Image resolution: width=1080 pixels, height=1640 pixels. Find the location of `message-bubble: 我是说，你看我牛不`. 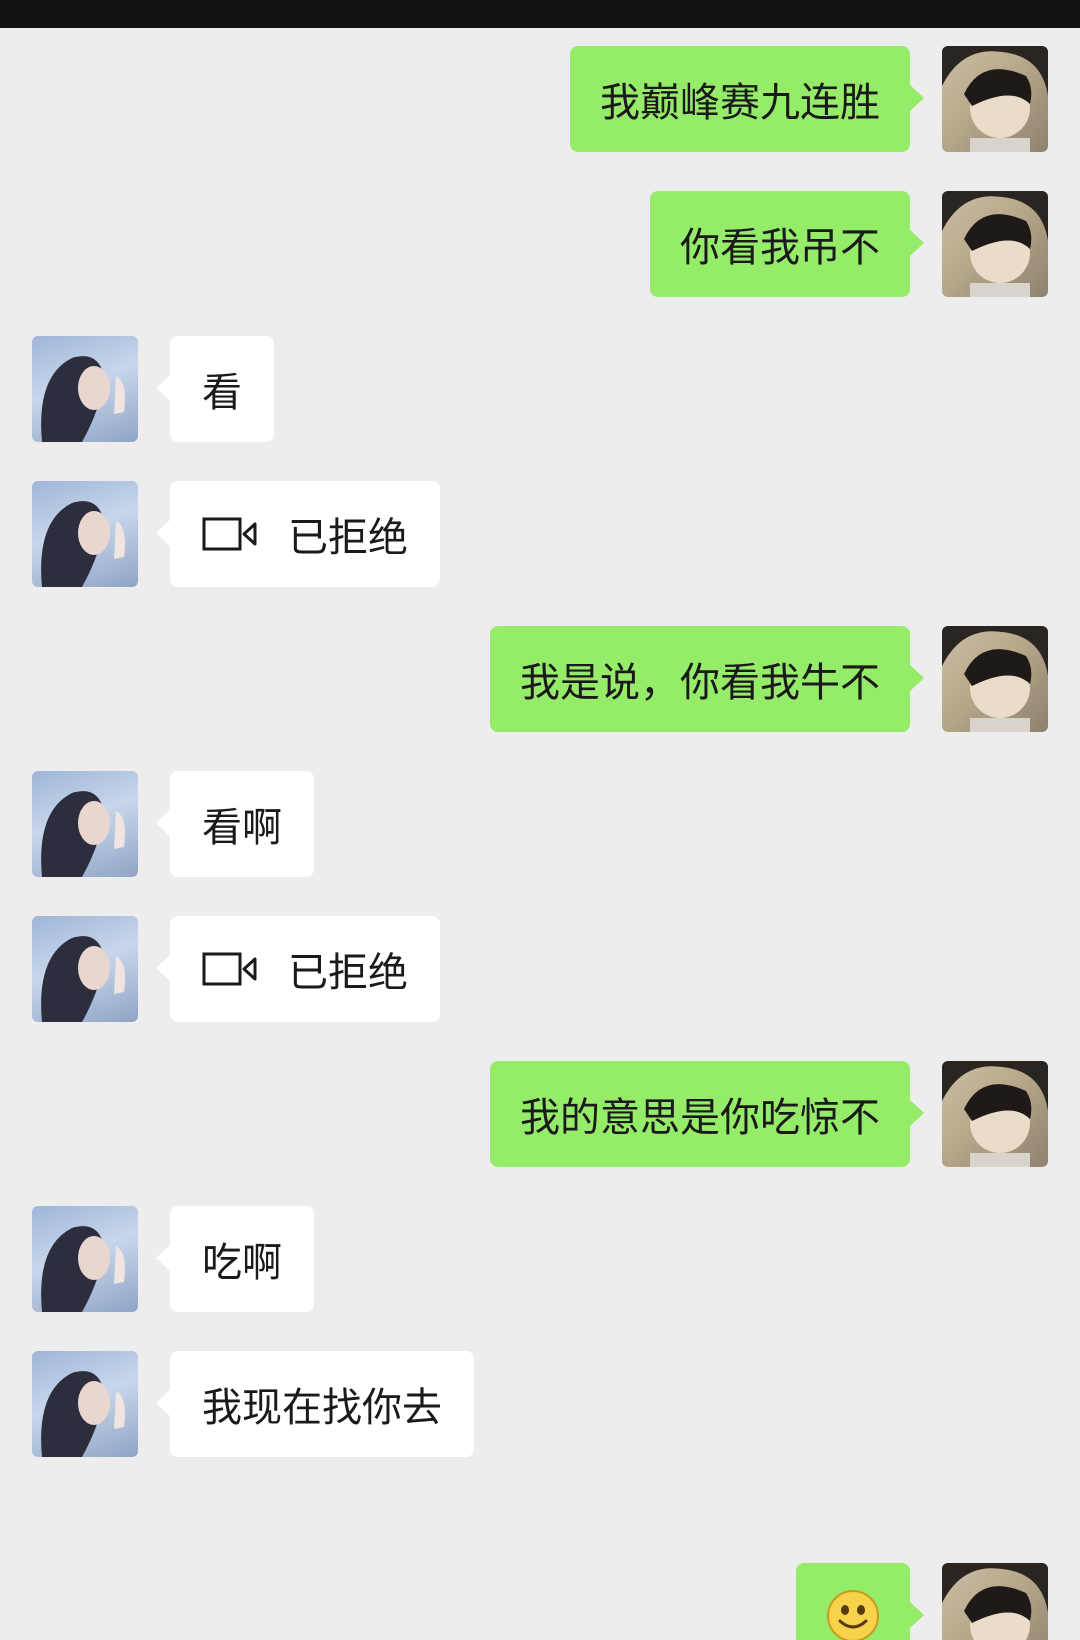

message-bubble: 我是说，你看我牛不 is located at coordinates (707, 679).